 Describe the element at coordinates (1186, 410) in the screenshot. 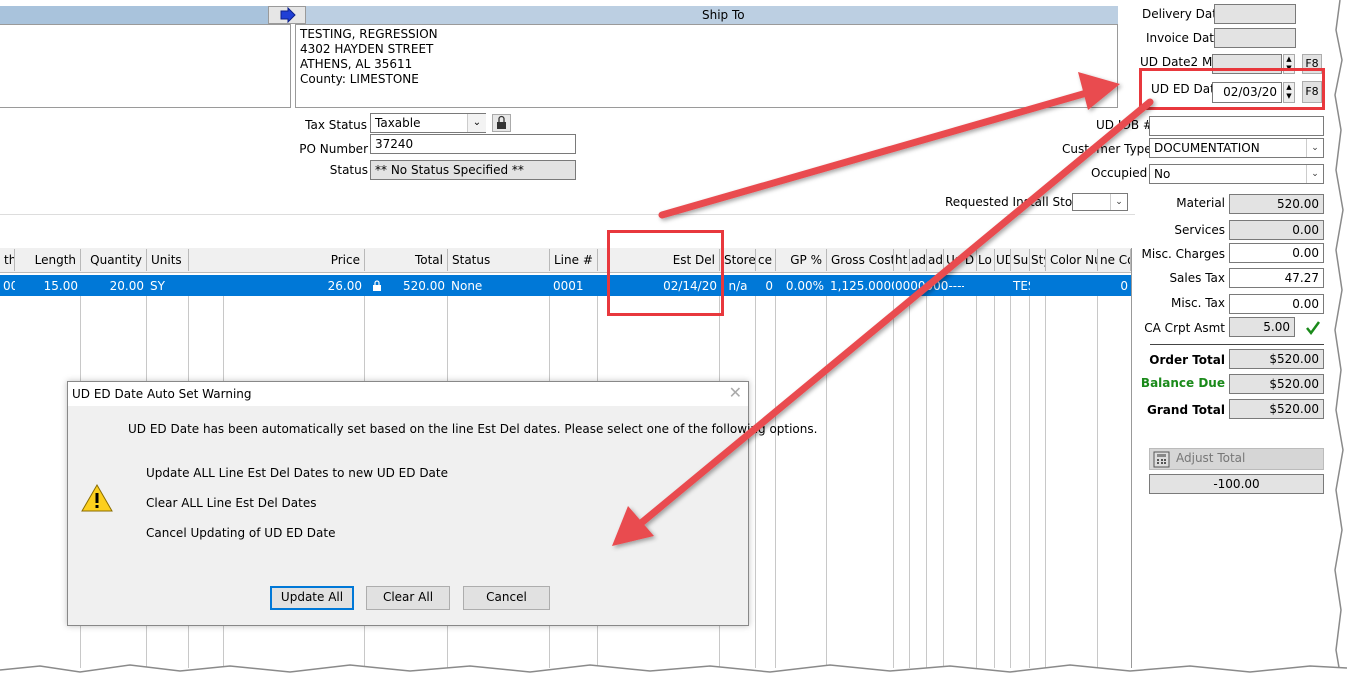

I see `grand-total-label: Grand Total` at that location.